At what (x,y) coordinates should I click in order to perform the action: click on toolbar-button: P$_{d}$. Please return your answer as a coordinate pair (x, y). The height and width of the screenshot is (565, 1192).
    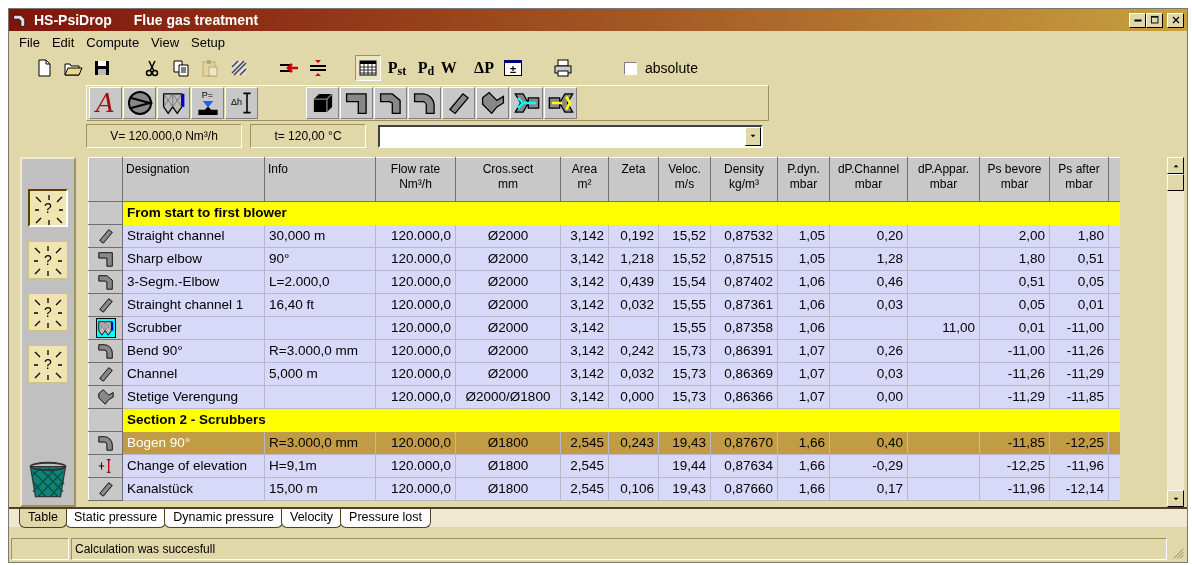
    Looking at the image, I should click on (426, 68).